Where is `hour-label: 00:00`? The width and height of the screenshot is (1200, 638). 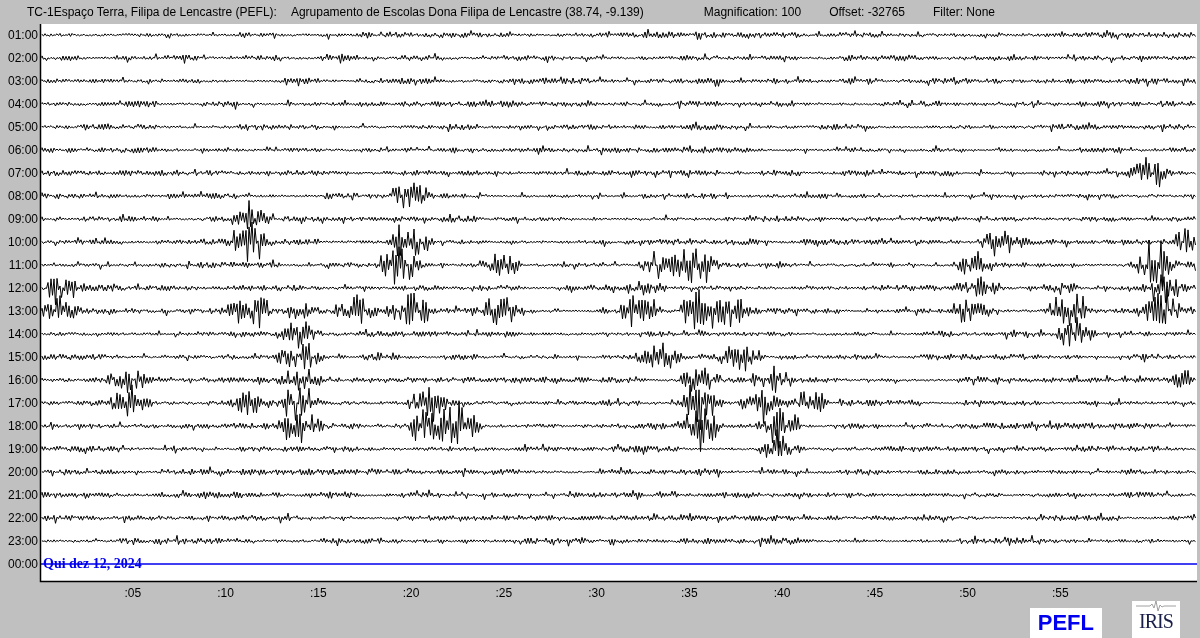
hour-label: 00:00 is located at coordinates (22, 564).